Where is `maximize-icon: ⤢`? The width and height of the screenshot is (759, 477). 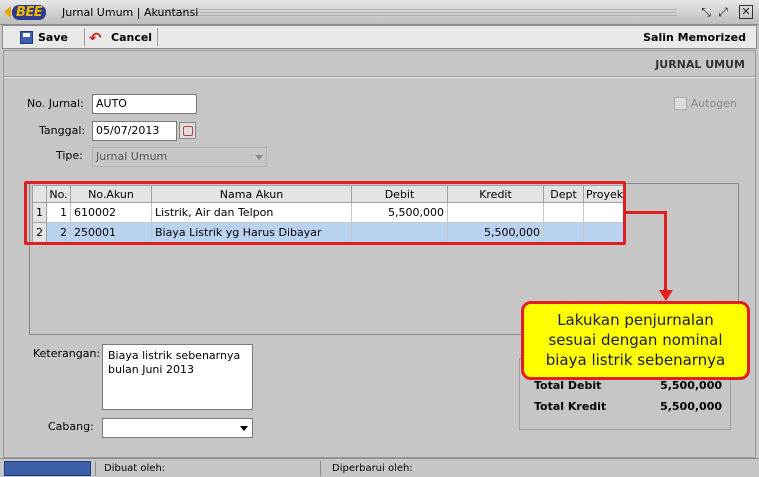
maximize-icon: ⤢ is located at coordinates (723, 12).